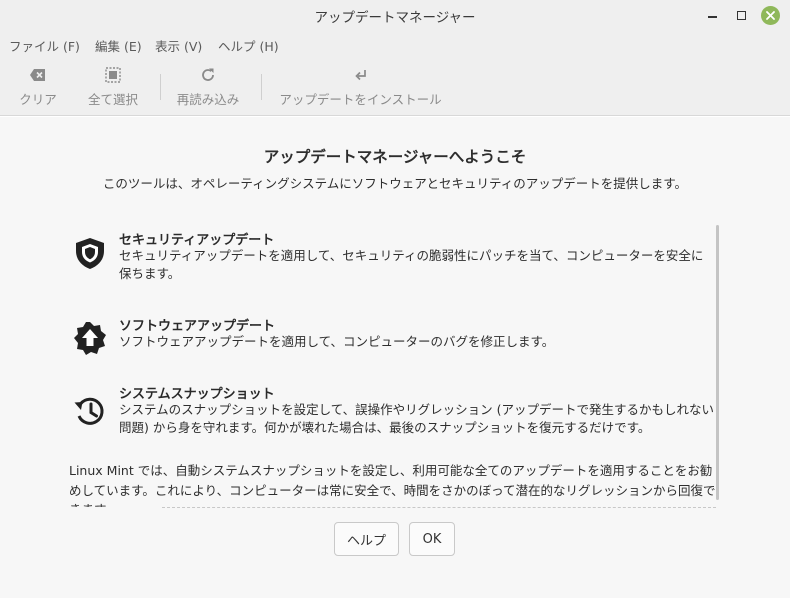 Image resolution: width=790 pixels, height=598 pixels. I want to click on title-bar: アップデートマネージャー, so click(395, 15).